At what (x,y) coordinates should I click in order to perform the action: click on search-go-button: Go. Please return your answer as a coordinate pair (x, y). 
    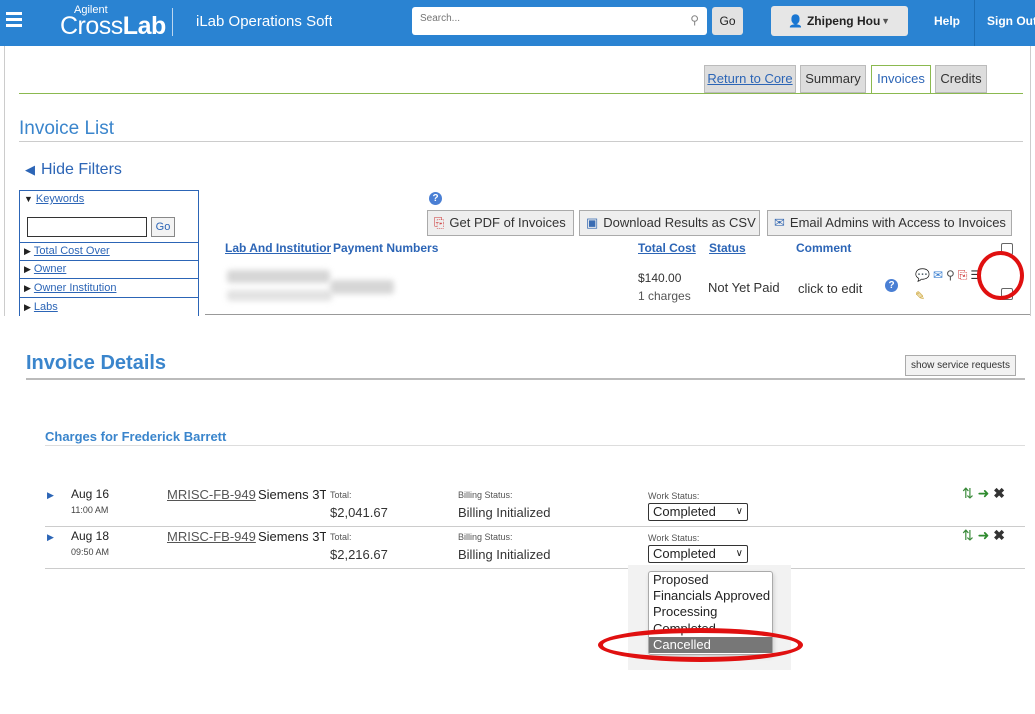
    Looking at the image, I should click on (727, 21).